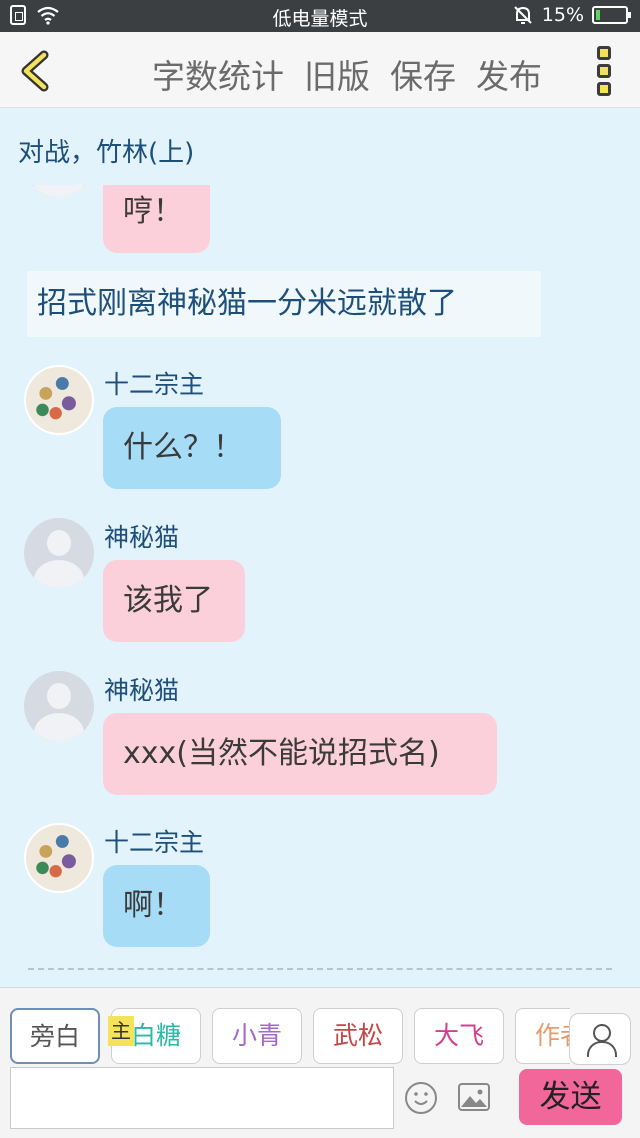  What do you see at coordinates (174, 601) in the screenshot?
I see `message-bubble: 该我了` at bounding box center [174, 601].